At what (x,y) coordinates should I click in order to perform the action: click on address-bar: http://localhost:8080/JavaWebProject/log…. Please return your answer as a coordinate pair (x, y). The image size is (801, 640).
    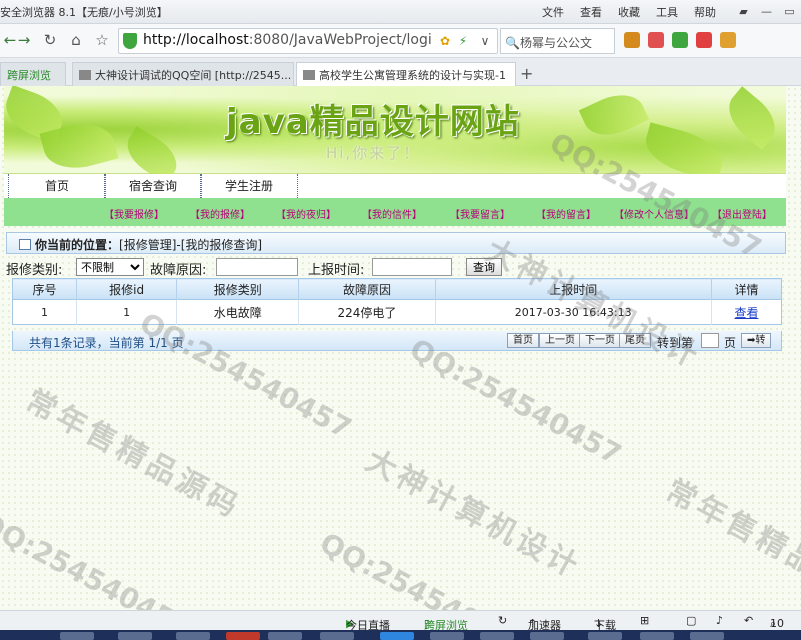
    Looking at the image, I should click on (308, 41).